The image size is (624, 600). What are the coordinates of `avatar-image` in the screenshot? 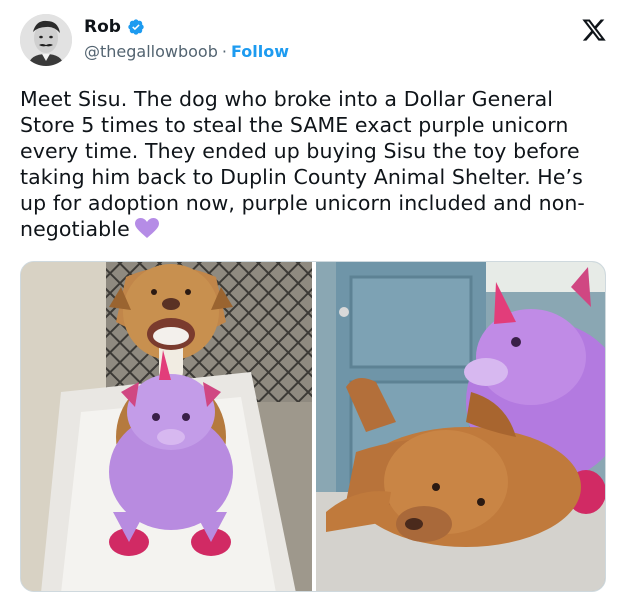 It's located at (46, 40).